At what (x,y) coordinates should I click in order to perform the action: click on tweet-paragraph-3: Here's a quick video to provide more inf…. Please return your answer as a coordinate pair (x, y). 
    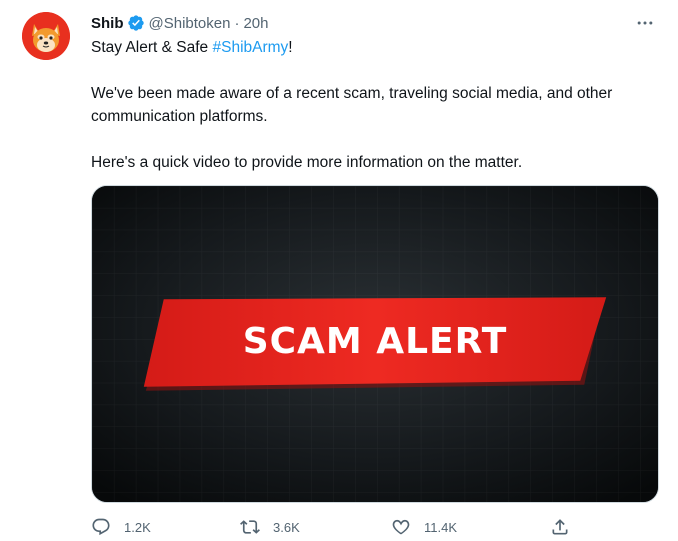
    Looking at the image, I should click on (307, 162).